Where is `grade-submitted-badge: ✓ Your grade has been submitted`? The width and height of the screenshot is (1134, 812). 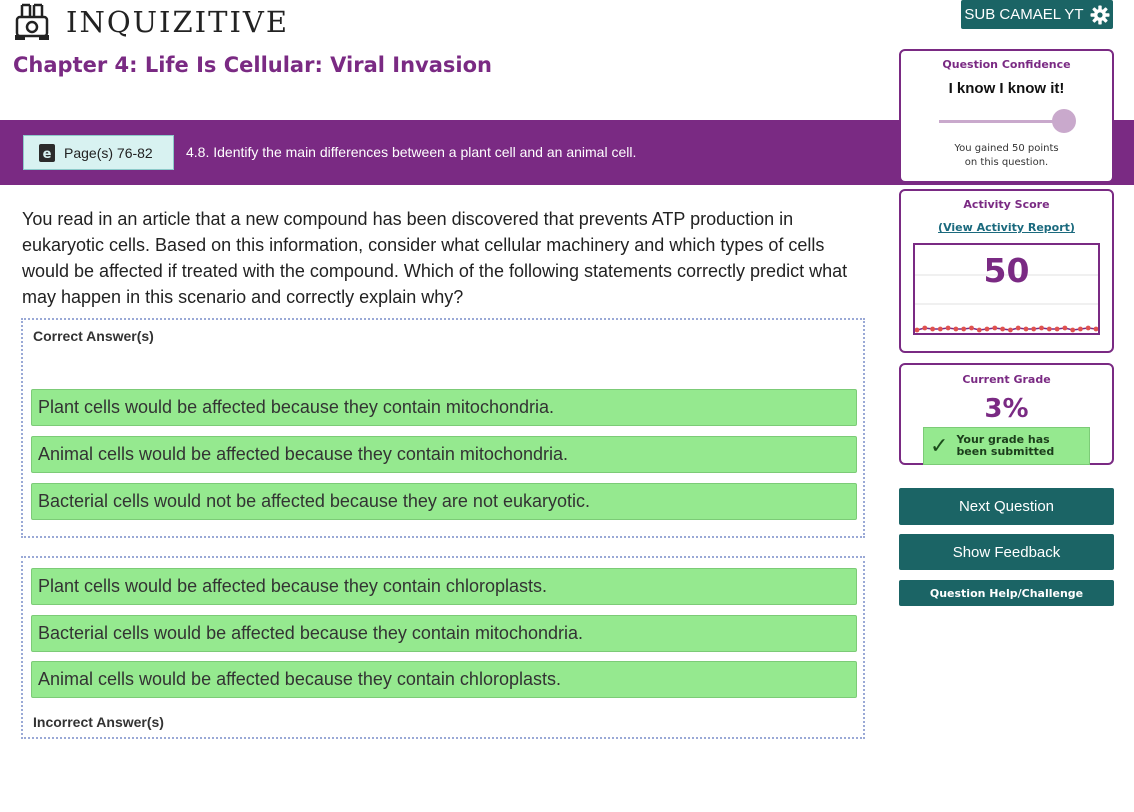
grade-submitted-badge: ✓ Your grade has been submitted is located at coordinates (1006, 446).